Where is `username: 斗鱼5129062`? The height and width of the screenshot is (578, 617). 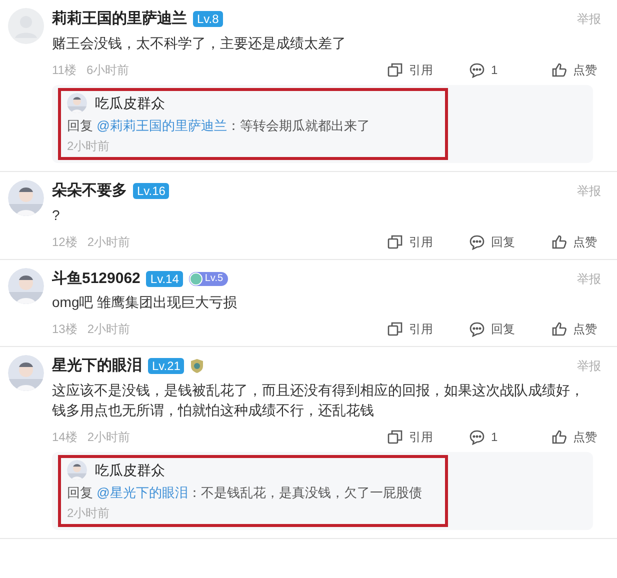
username: 斗鱼5129062 is located at coordinates (96, 279).